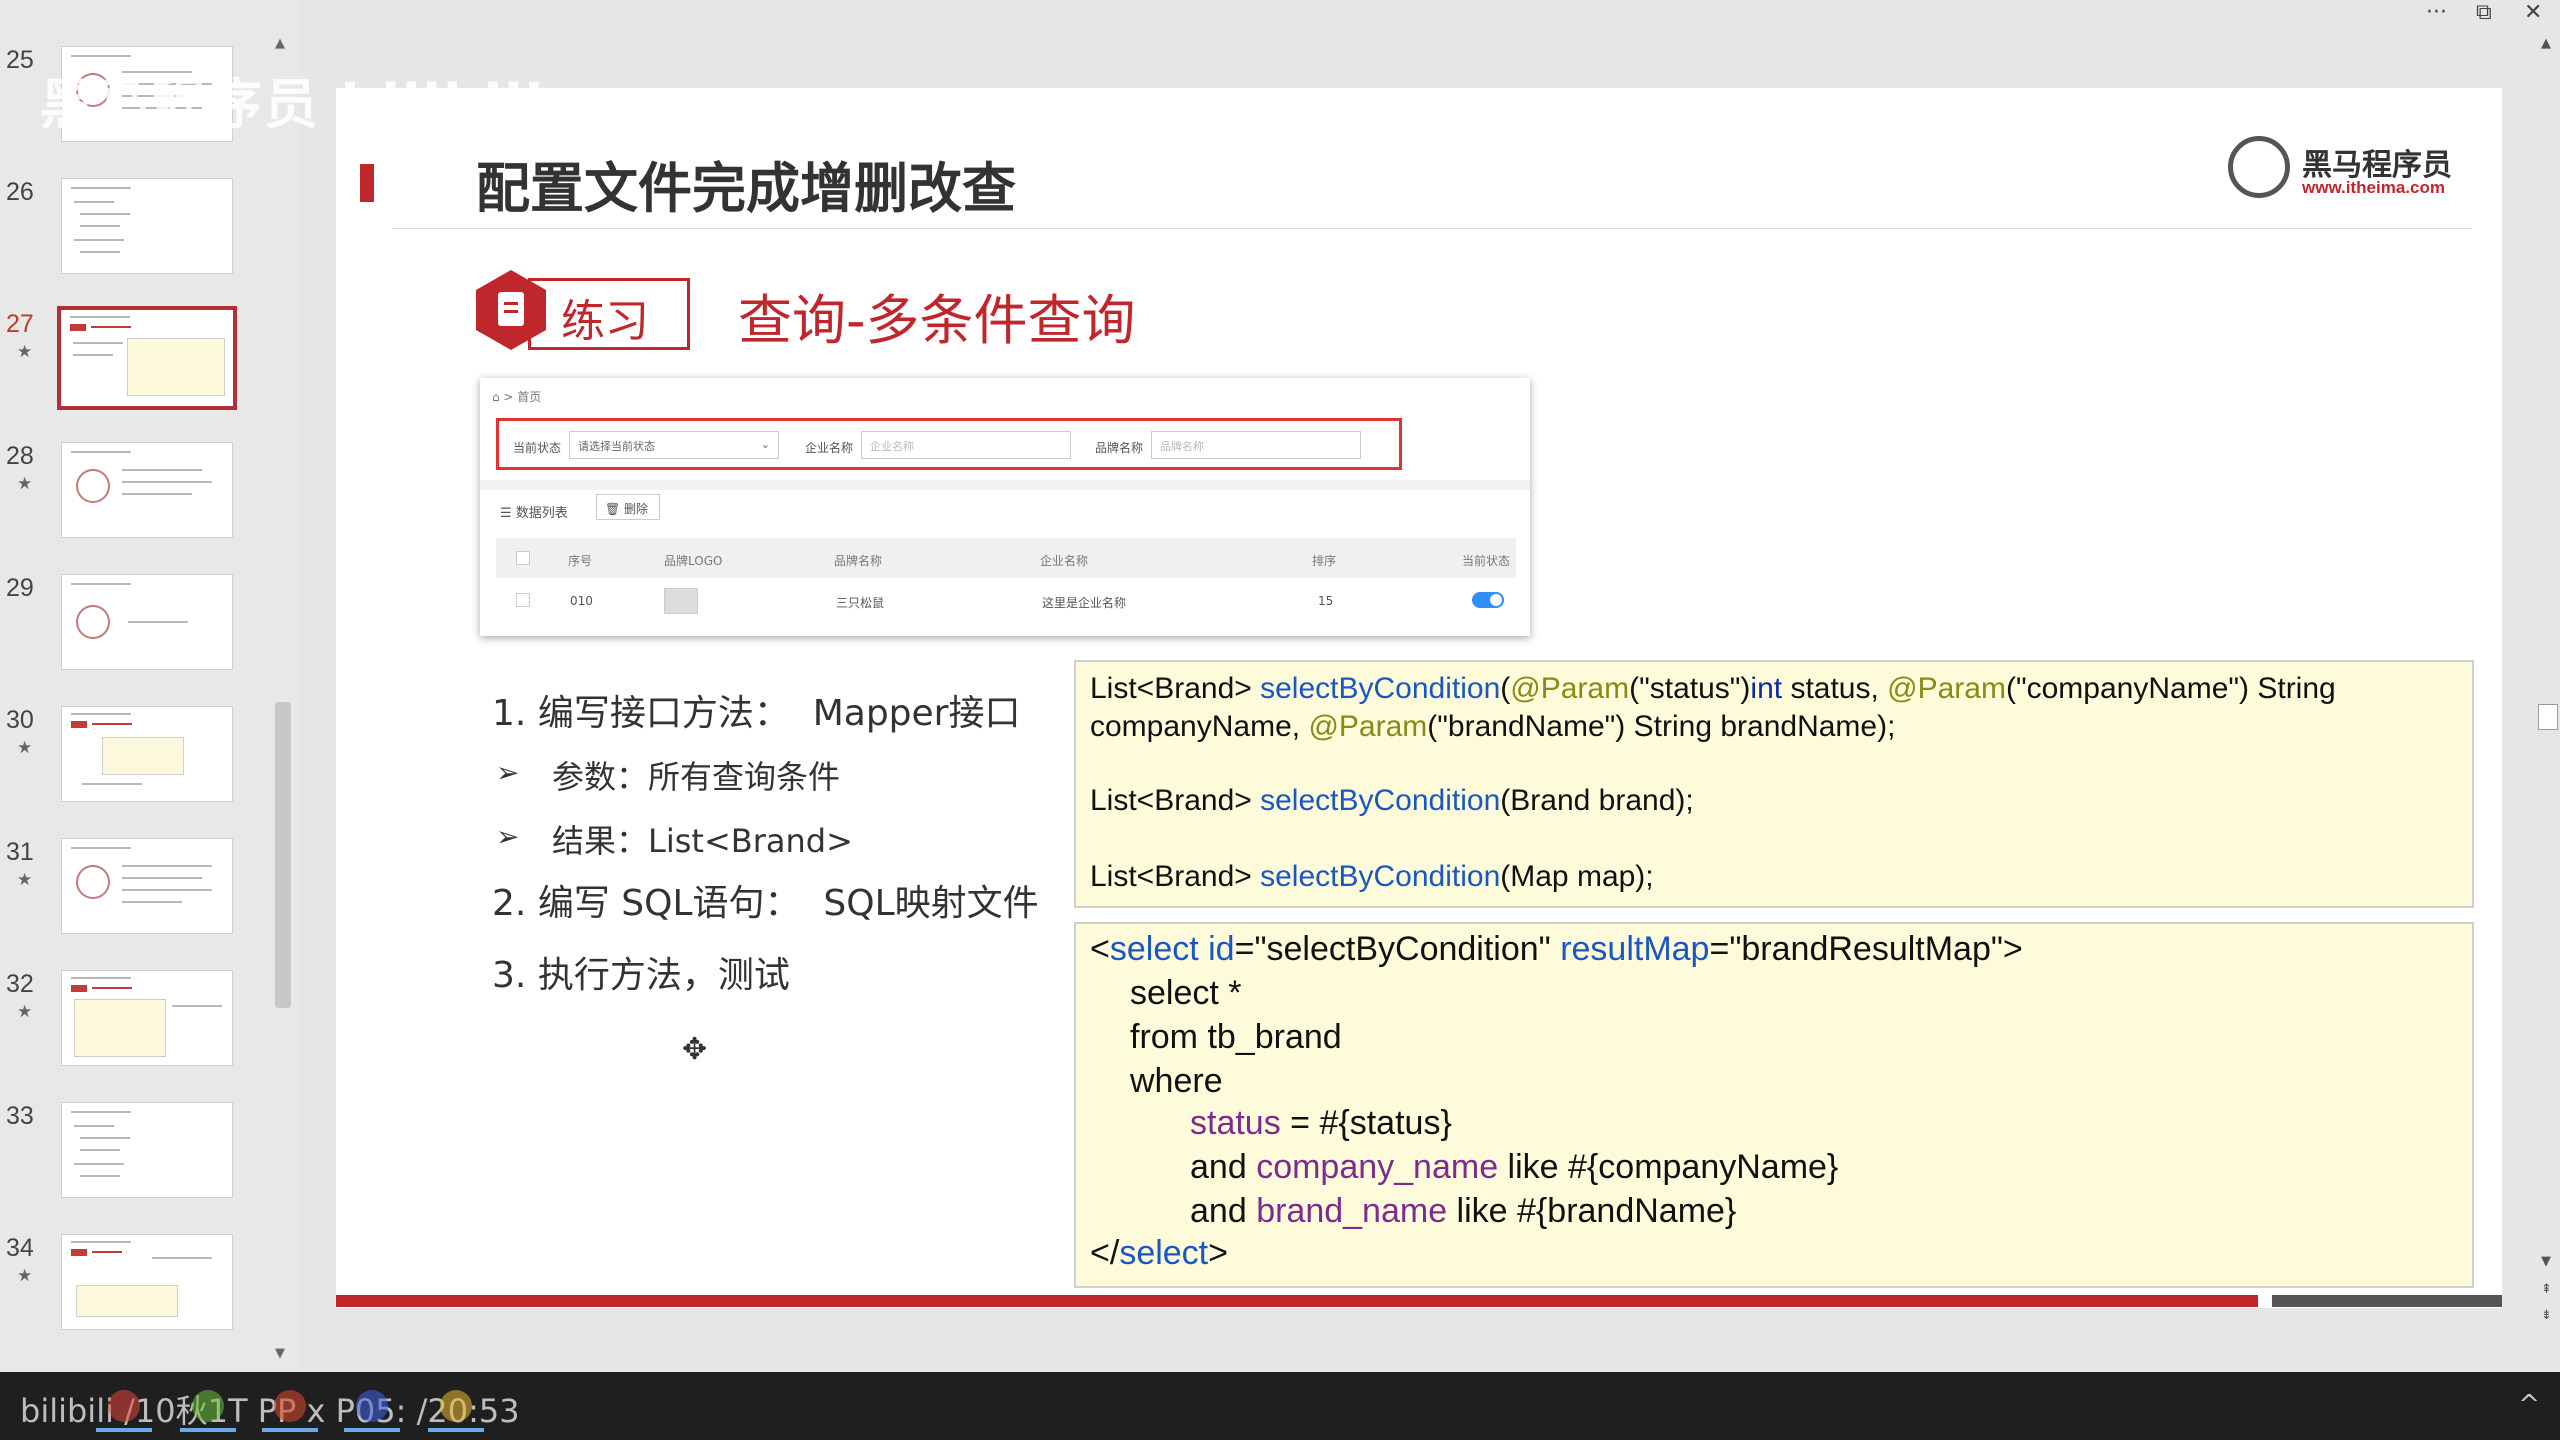 Image resolution: width=2560 pixels, height=1440 pixels. What do you see at coordinates (2436, 12) in the screenshot?
I see `more-options-icon: ···` at bounding box center [2436, 12].